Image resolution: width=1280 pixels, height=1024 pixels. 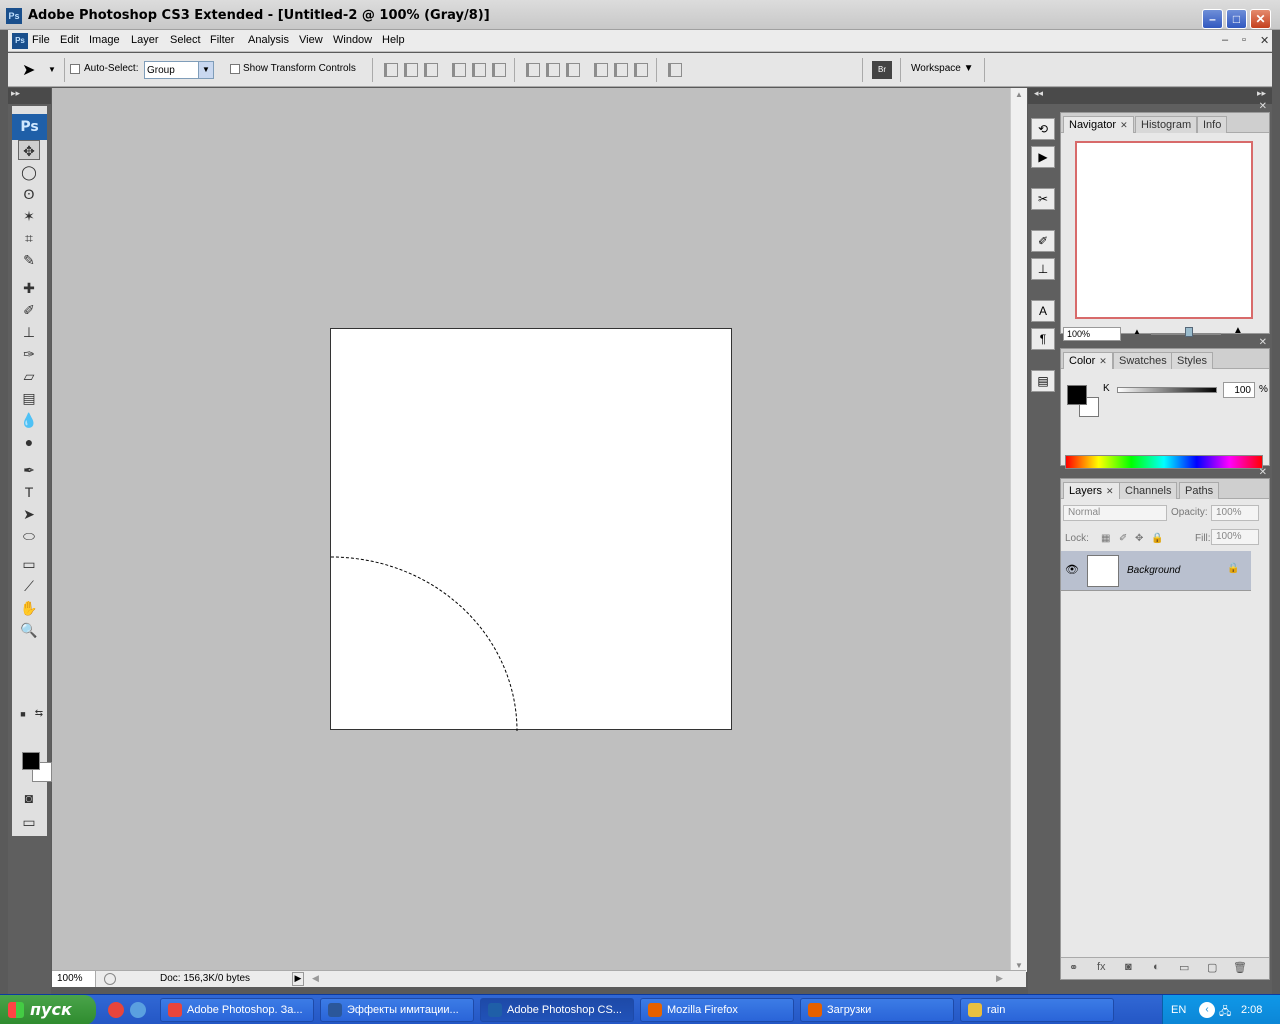 What do you see at coordinates (1073, 967) in the screenshot?
I see `link-layers-icon: ⚭` at bounding box center [1073, 967].